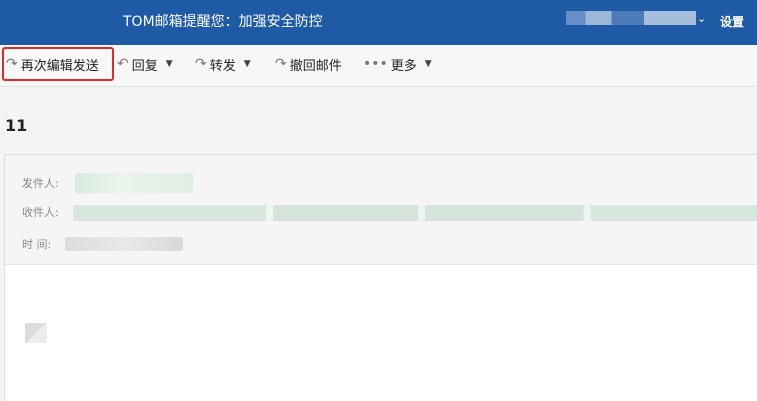  Describe the element at coordinates (123, 64) in the screenshot. I see `reply-arrow-icon: ↶` at that location.